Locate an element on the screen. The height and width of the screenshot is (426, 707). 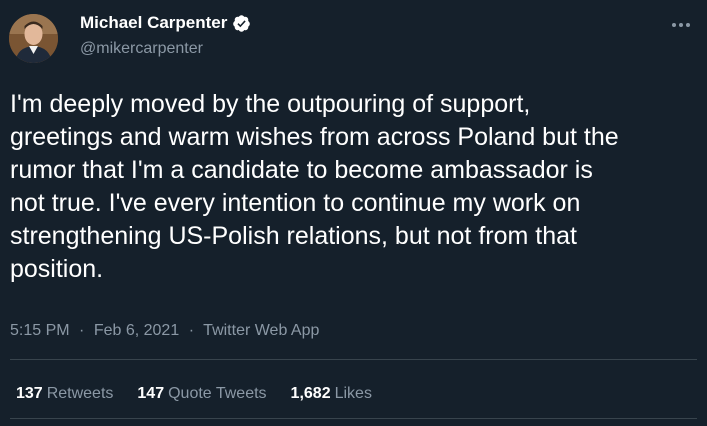
tweet-date: Feb 6, 2021 is located at coordinates (136, 330).